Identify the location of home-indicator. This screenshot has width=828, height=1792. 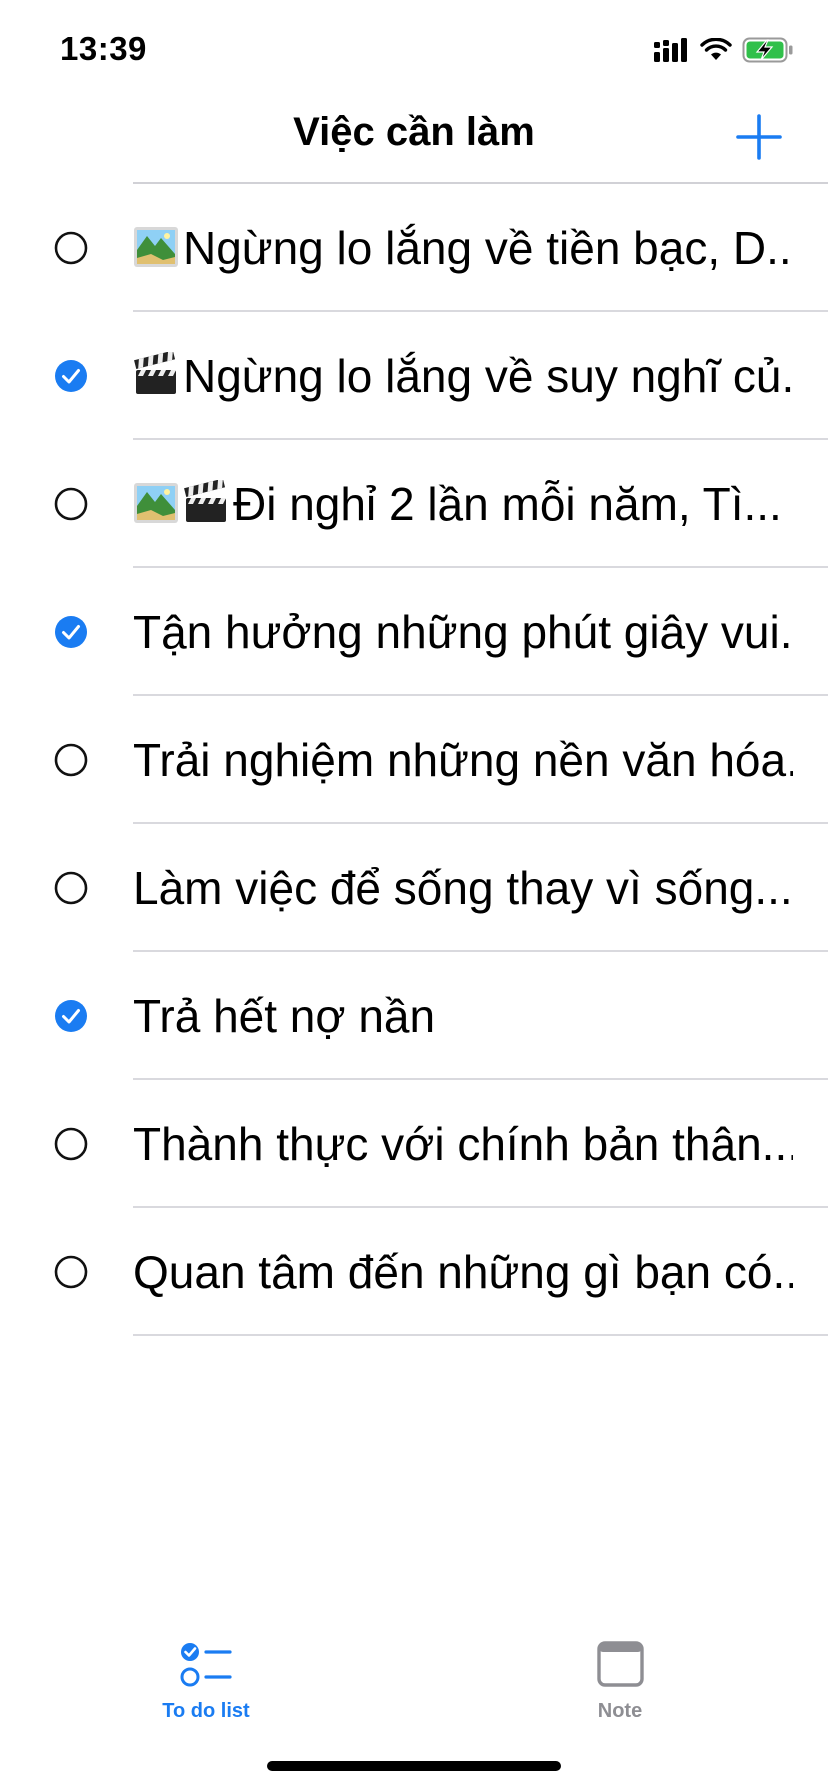
(414, 1766).